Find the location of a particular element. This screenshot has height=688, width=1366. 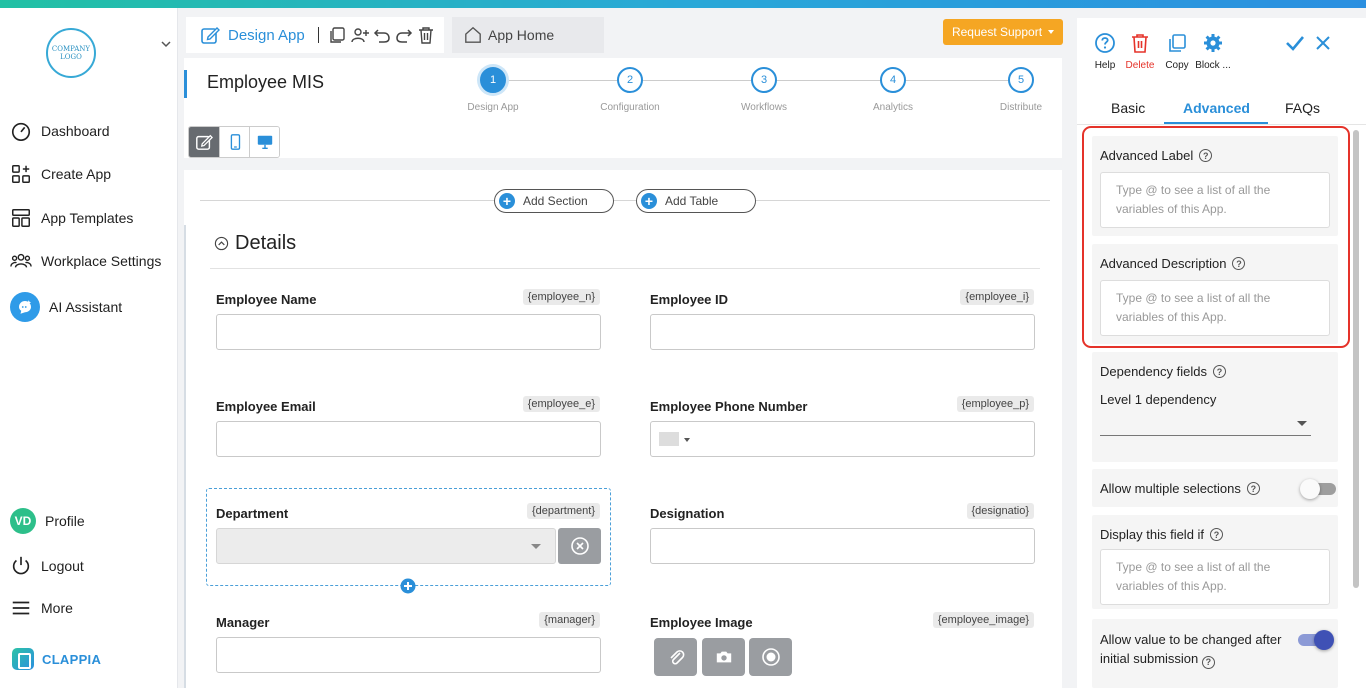

duplicate-icon is located at coordinates (338, 35).